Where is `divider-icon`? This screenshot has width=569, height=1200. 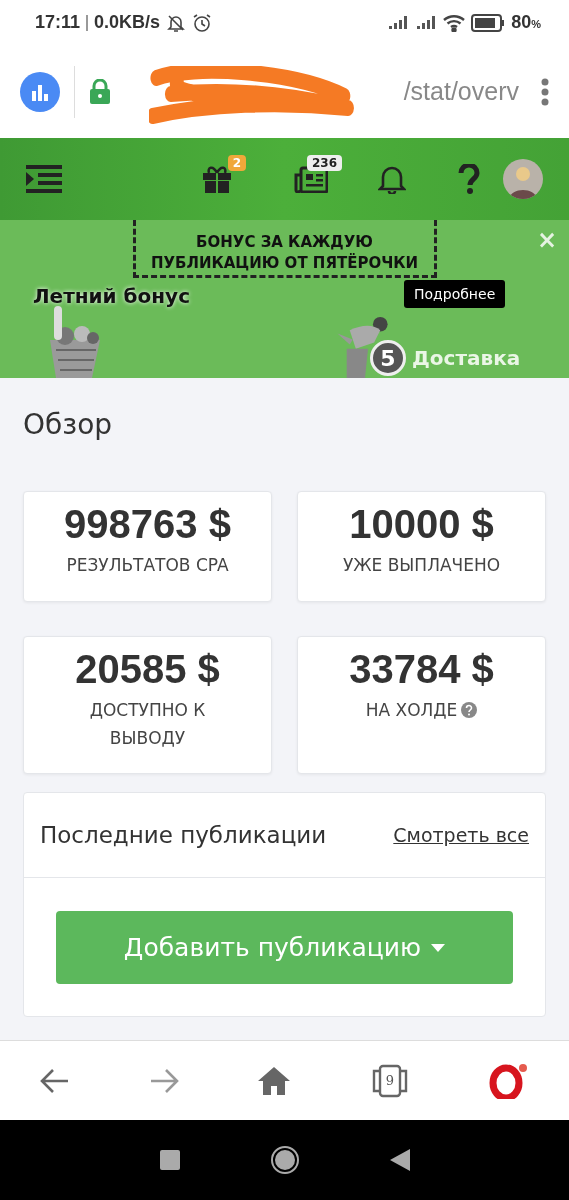
divider-icon is located at coordinates (87, 22).